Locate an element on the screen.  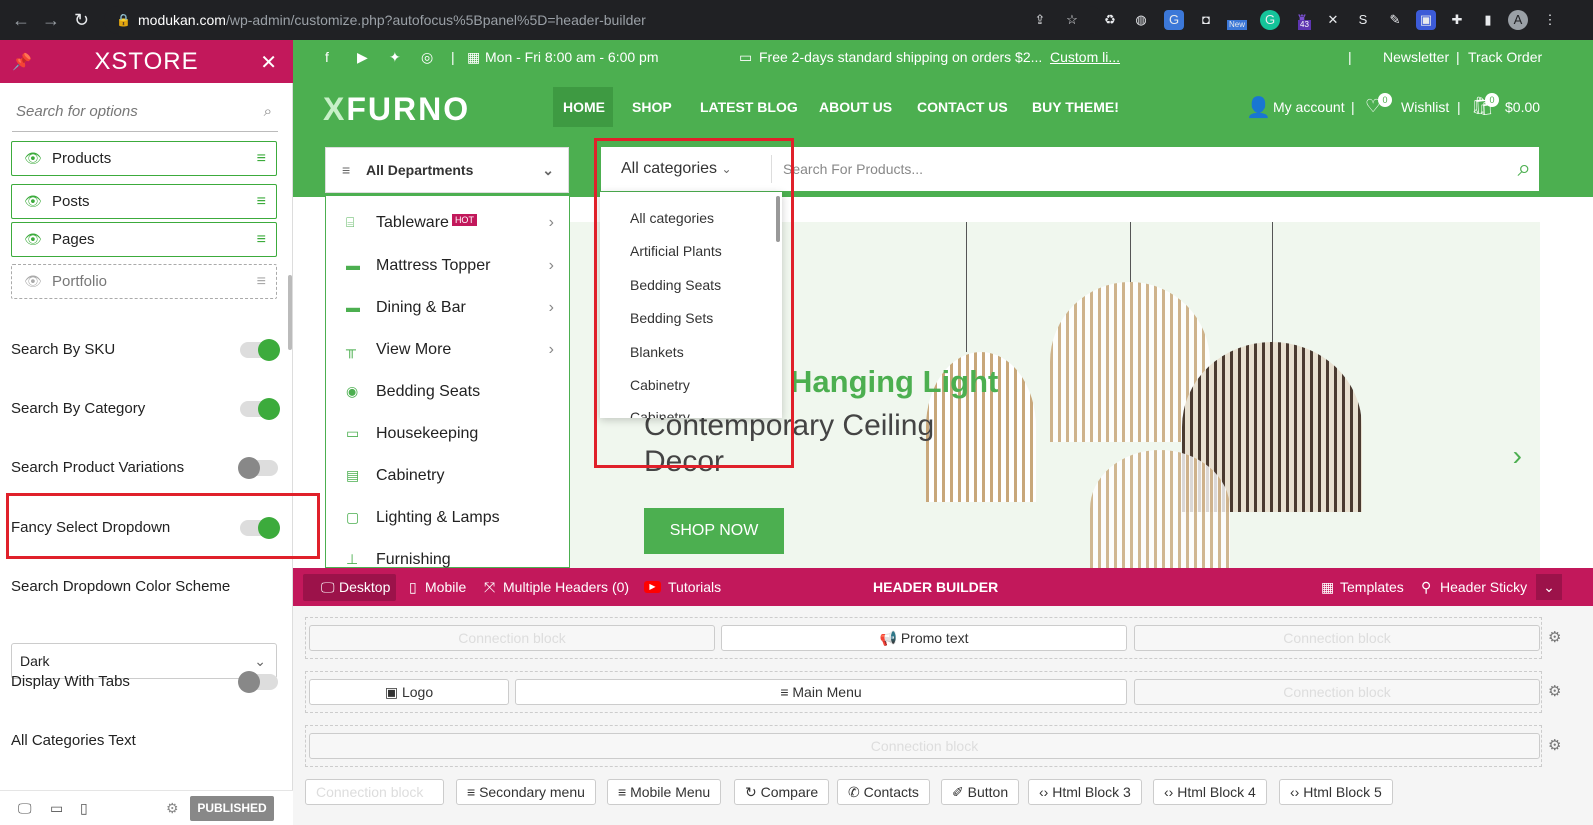
youtube-icon: ▶ is located at coordinates (362, 57).